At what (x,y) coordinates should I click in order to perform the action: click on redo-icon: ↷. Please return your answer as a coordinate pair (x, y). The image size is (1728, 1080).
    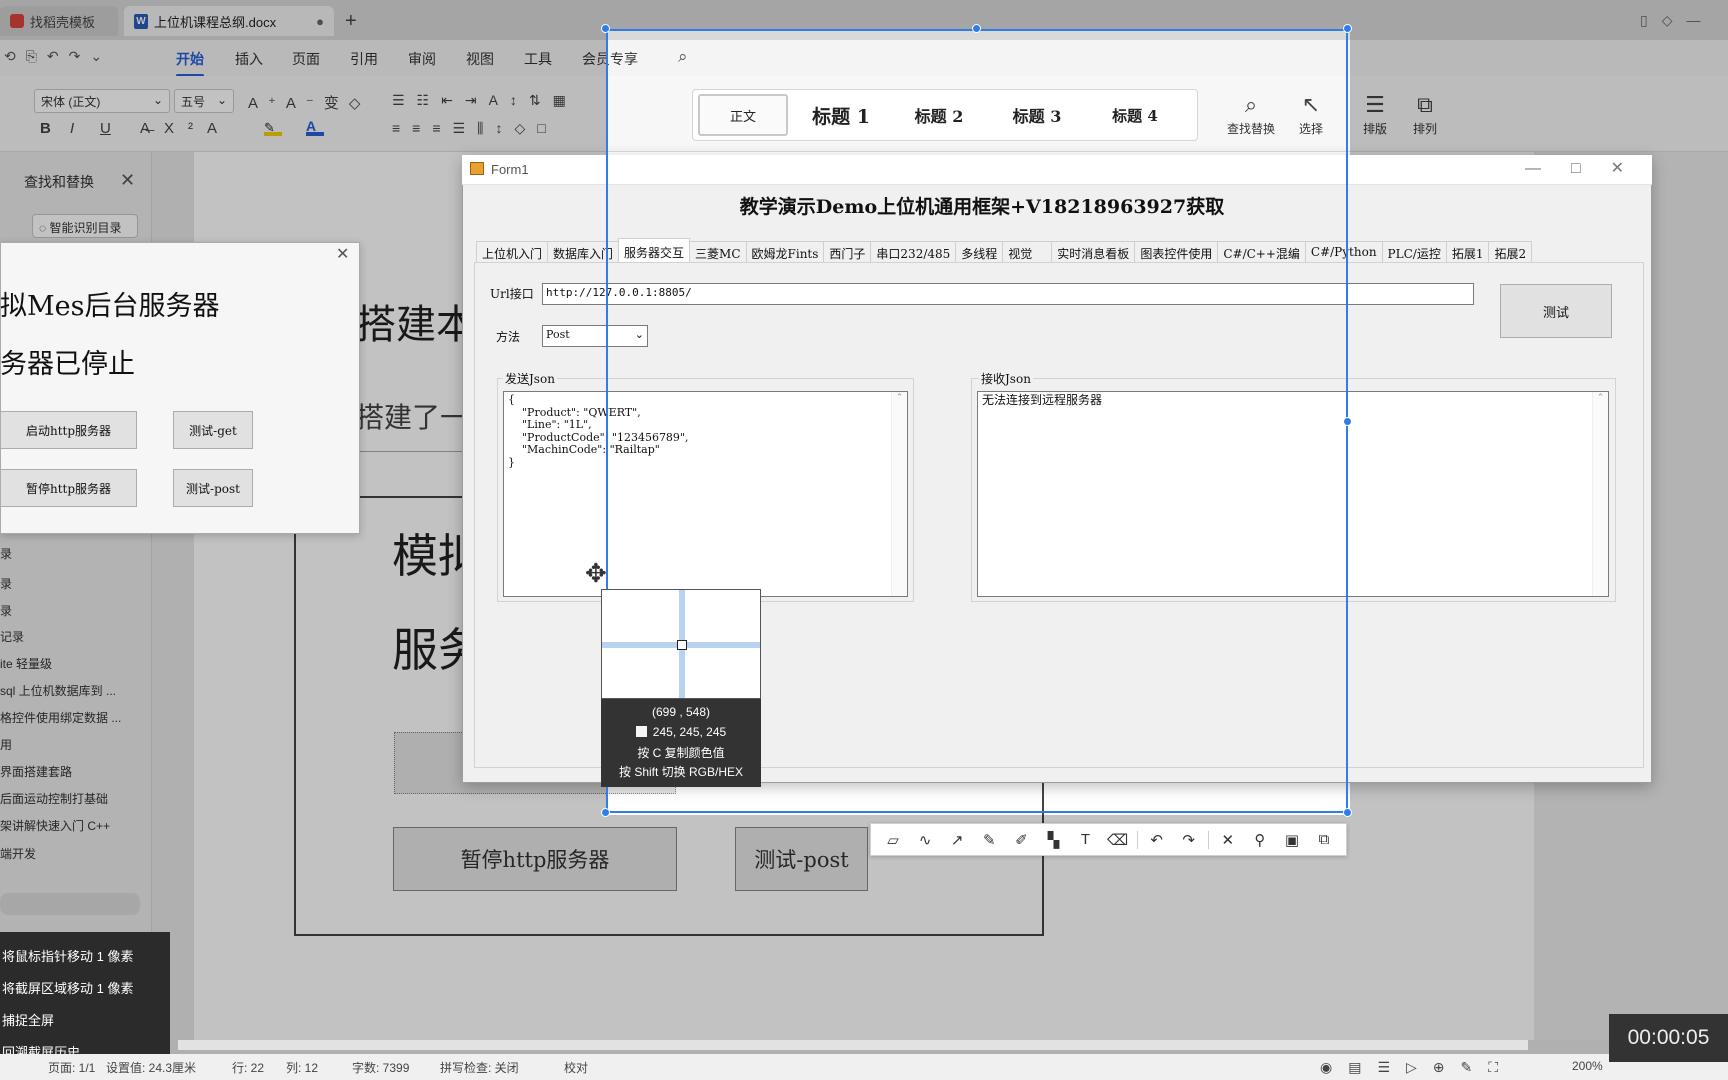
    Looking at the image, I should click on (1189, 839).